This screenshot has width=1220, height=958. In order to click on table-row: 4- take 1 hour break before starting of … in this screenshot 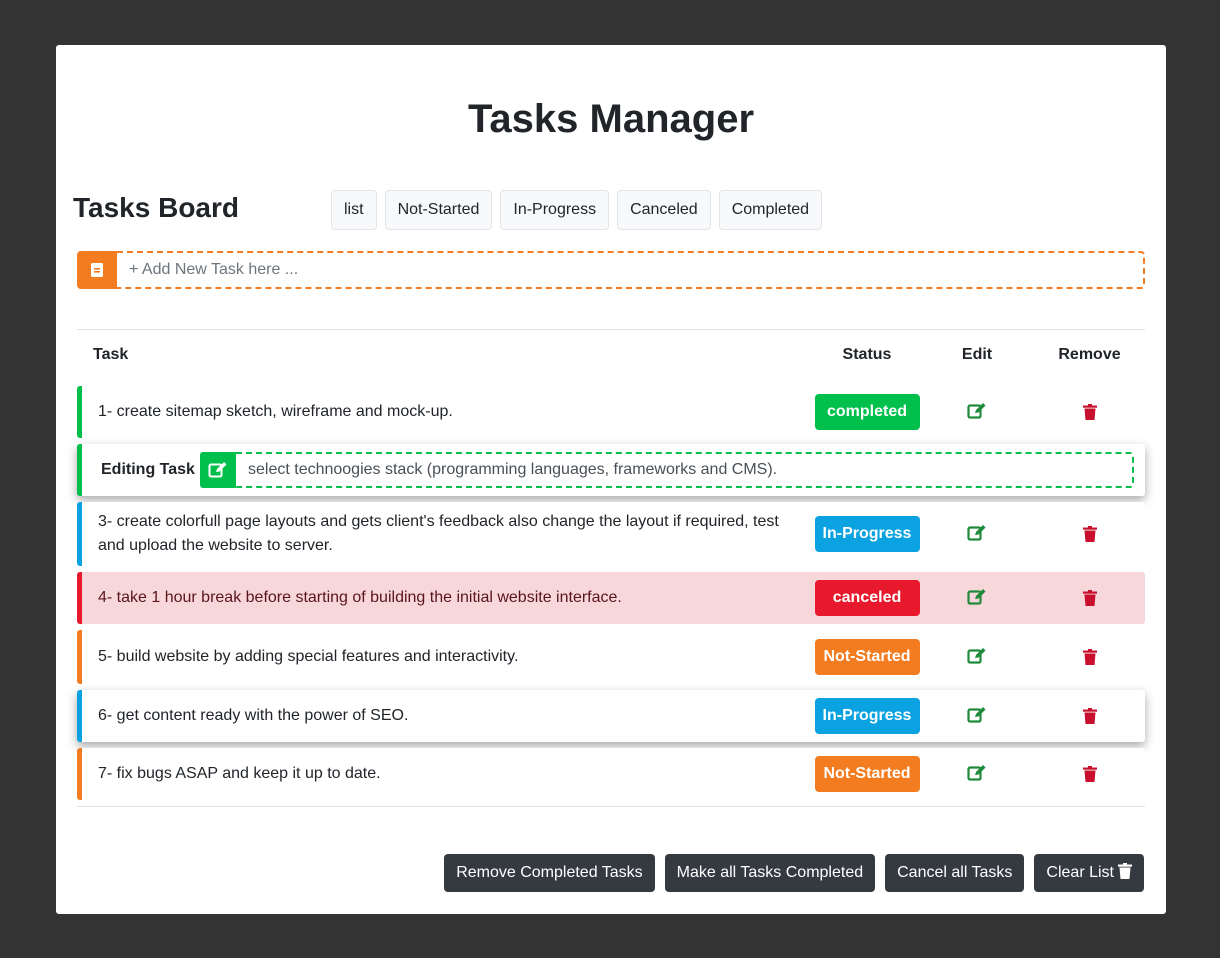, I will do `click(611, 598)`.